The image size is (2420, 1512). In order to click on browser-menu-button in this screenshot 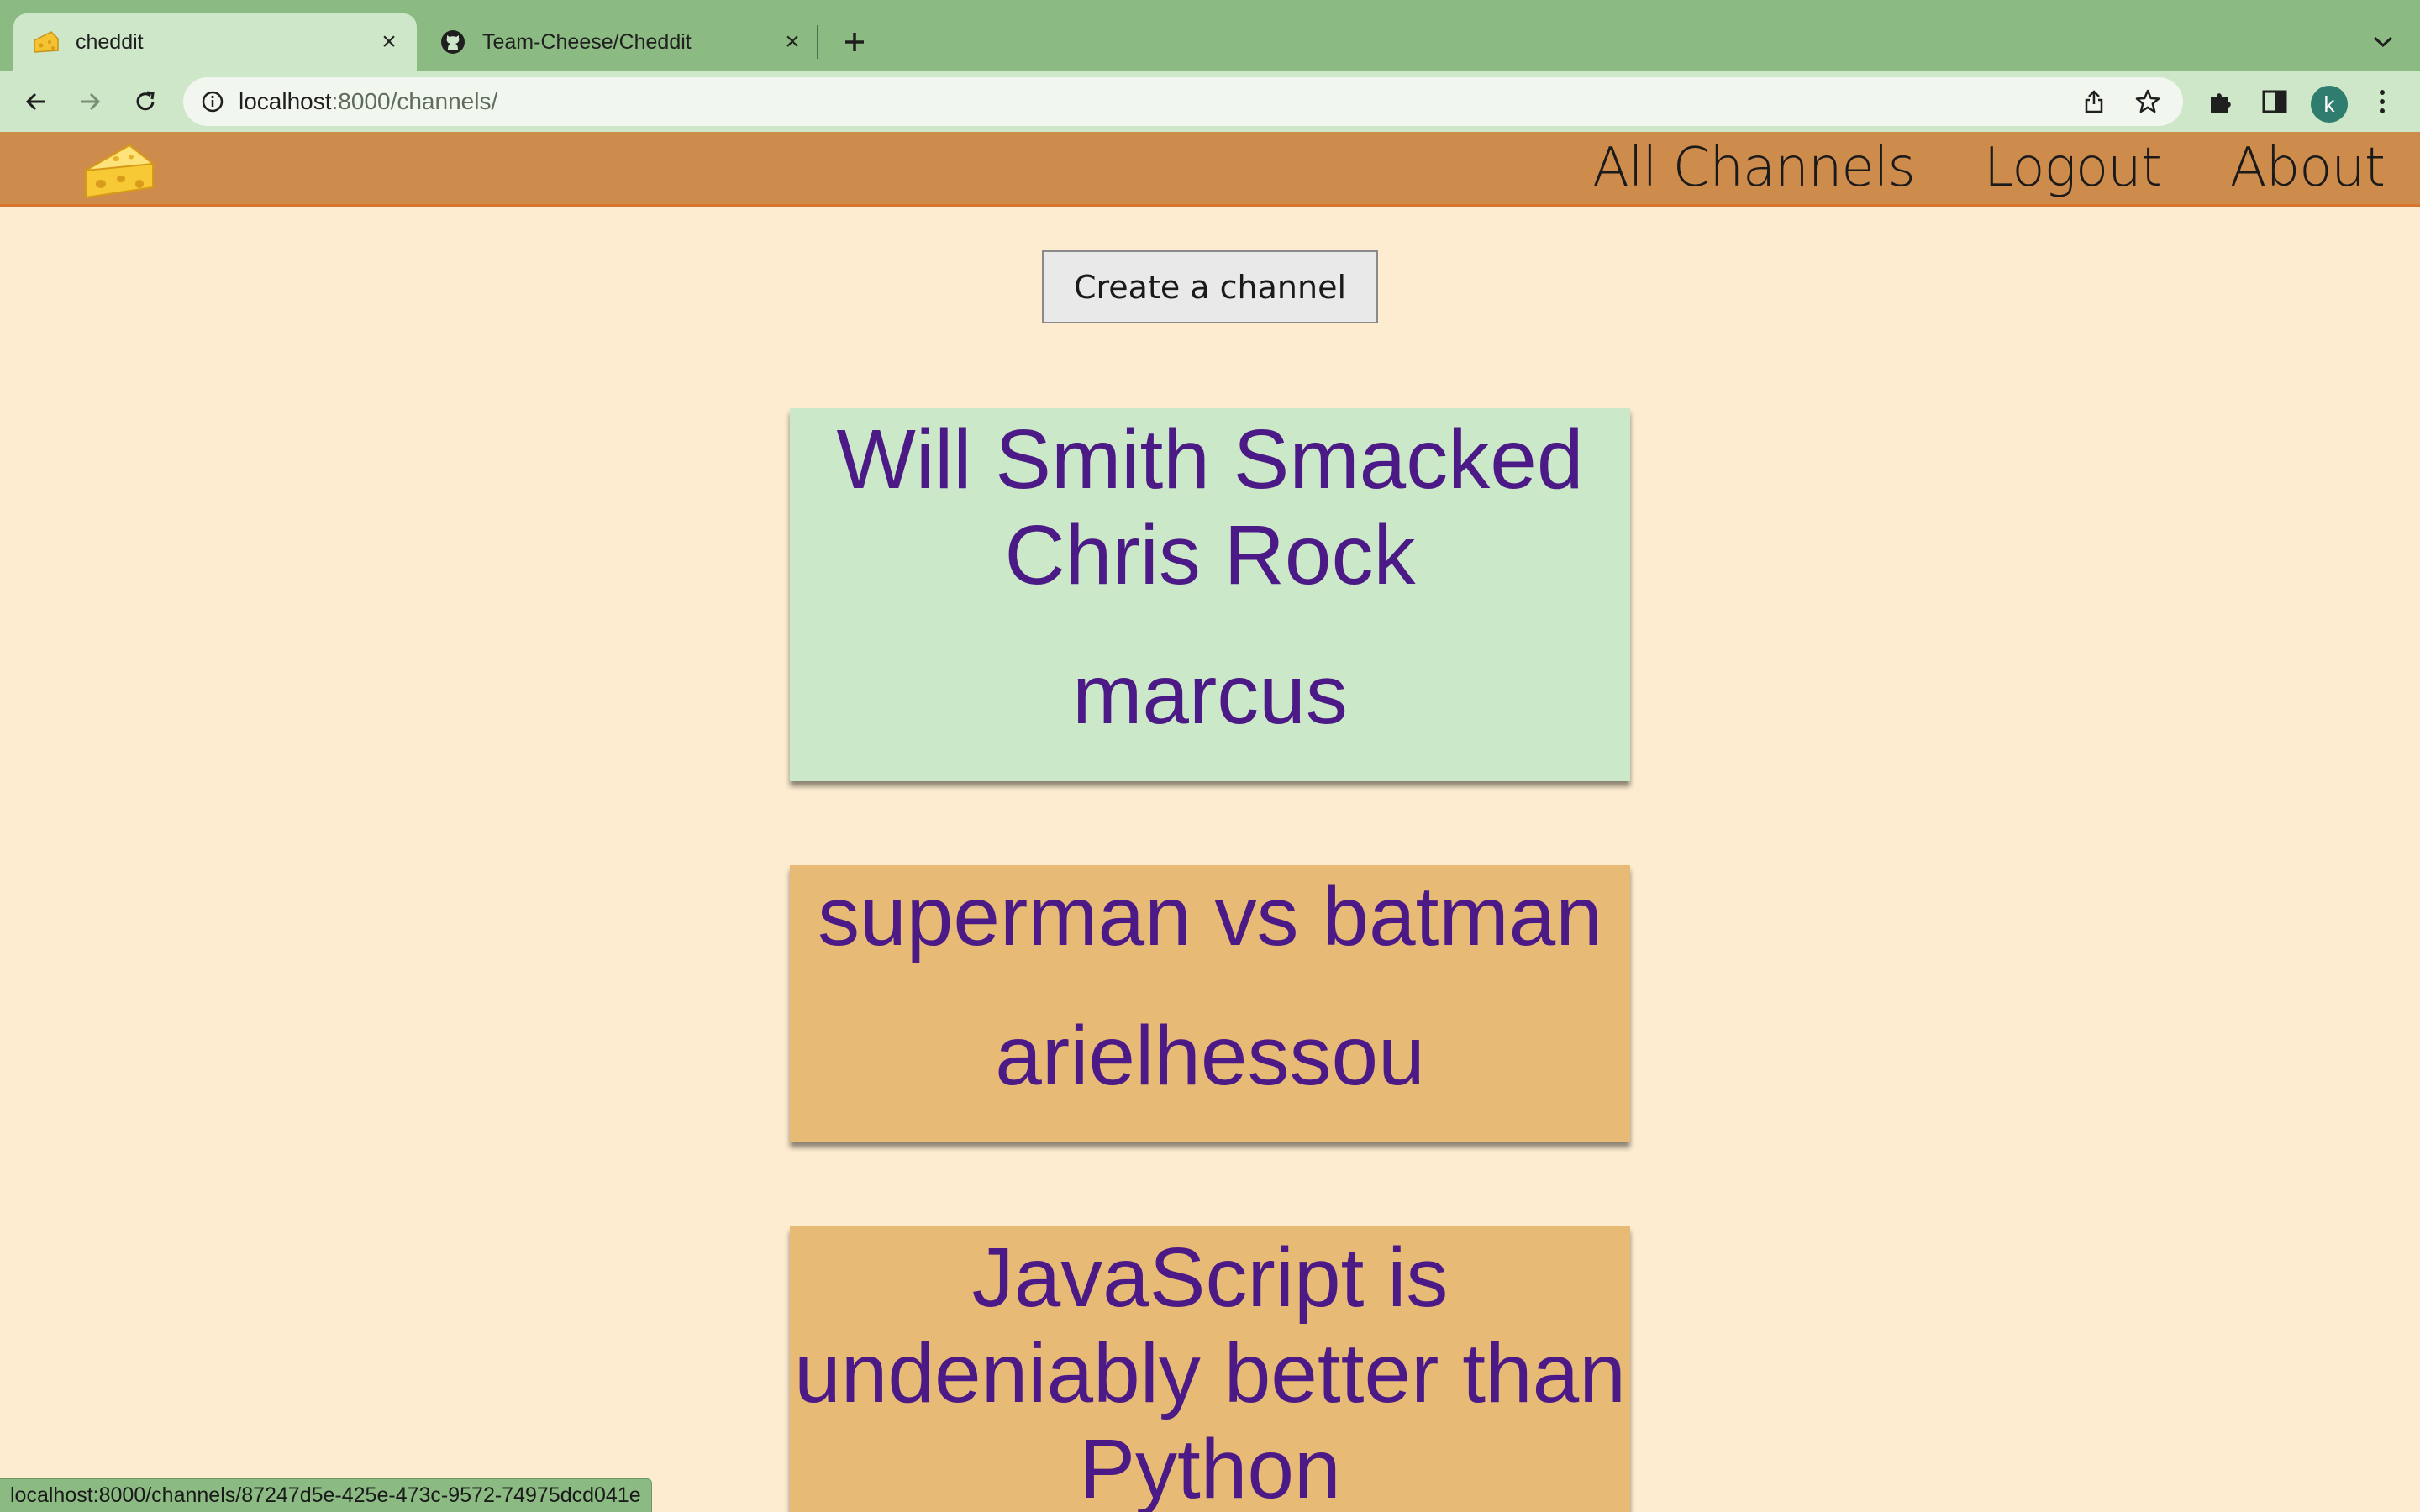, I will do `click(2383, 101)`.